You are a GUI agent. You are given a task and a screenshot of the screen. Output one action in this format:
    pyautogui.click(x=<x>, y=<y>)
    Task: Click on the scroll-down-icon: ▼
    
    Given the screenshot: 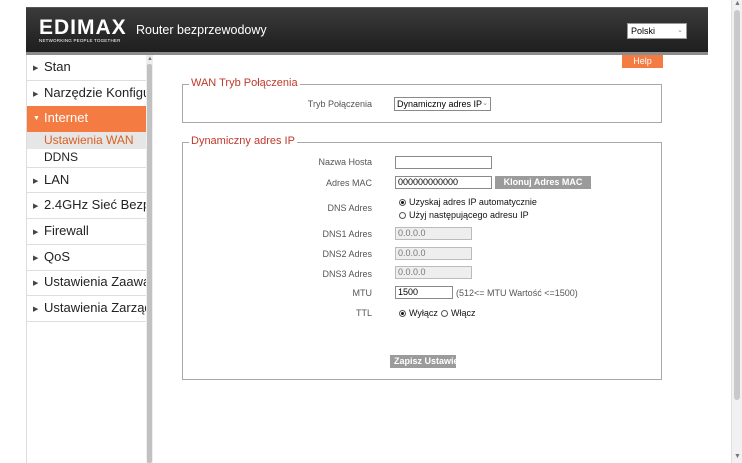 What is the action you would take?
    pyautogui.click(x=737, y=456)
    